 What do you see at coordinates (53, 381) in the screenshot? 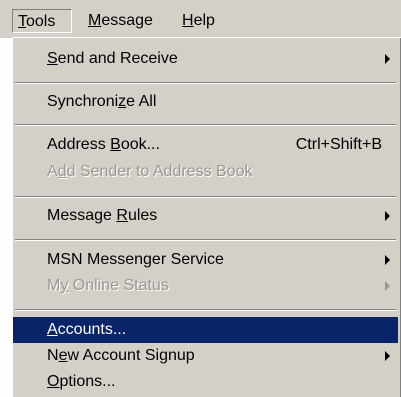
I see `label-access-key: O` at bounding box center [53, 381].